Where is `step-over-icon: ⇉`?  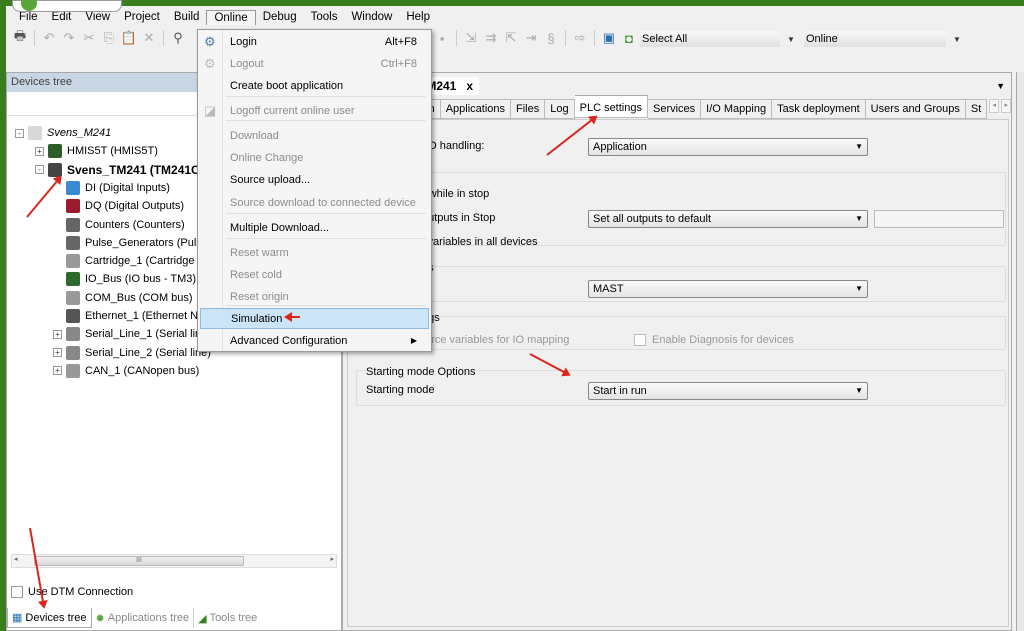 step-over-icon: ⇉ is located at coordinates (491, 38).